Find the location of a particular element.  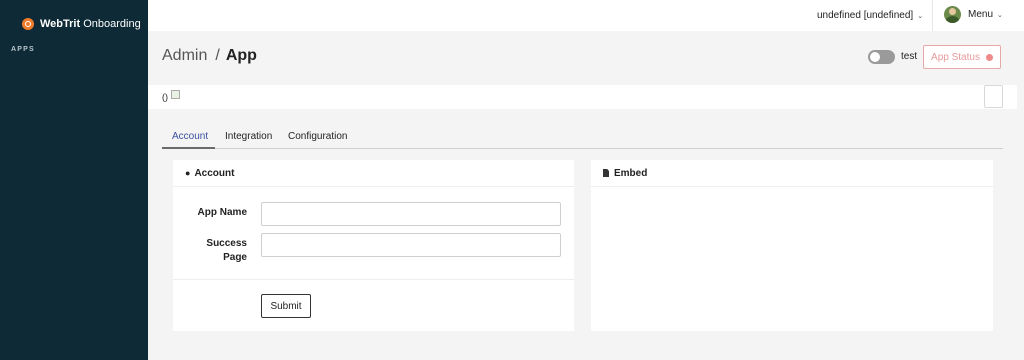

broken-image-icon is located at coordinates (175, 94).